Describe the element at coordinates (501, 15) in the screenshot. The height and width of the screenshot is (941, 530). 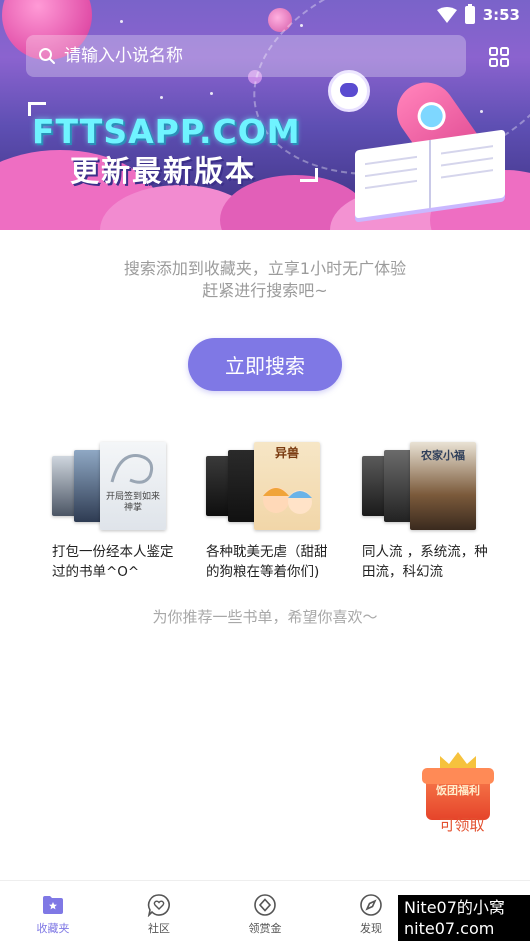
I see `status-time: 3:53` at that location.